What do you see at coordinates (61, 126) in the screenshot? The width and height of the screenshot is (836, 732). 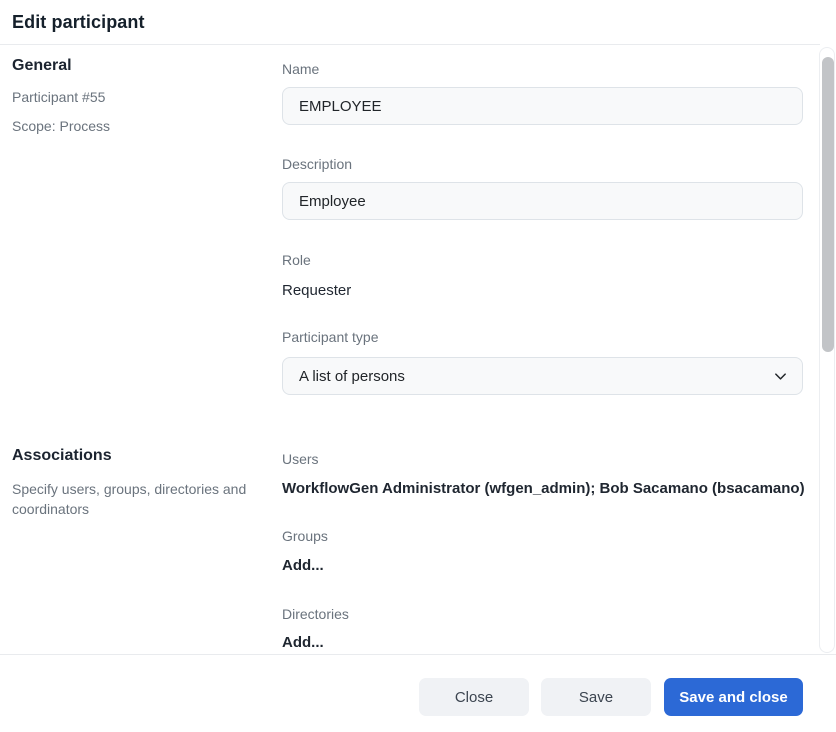 I see `participant-scope: Scope: Process` at bounding box center [61, 126].